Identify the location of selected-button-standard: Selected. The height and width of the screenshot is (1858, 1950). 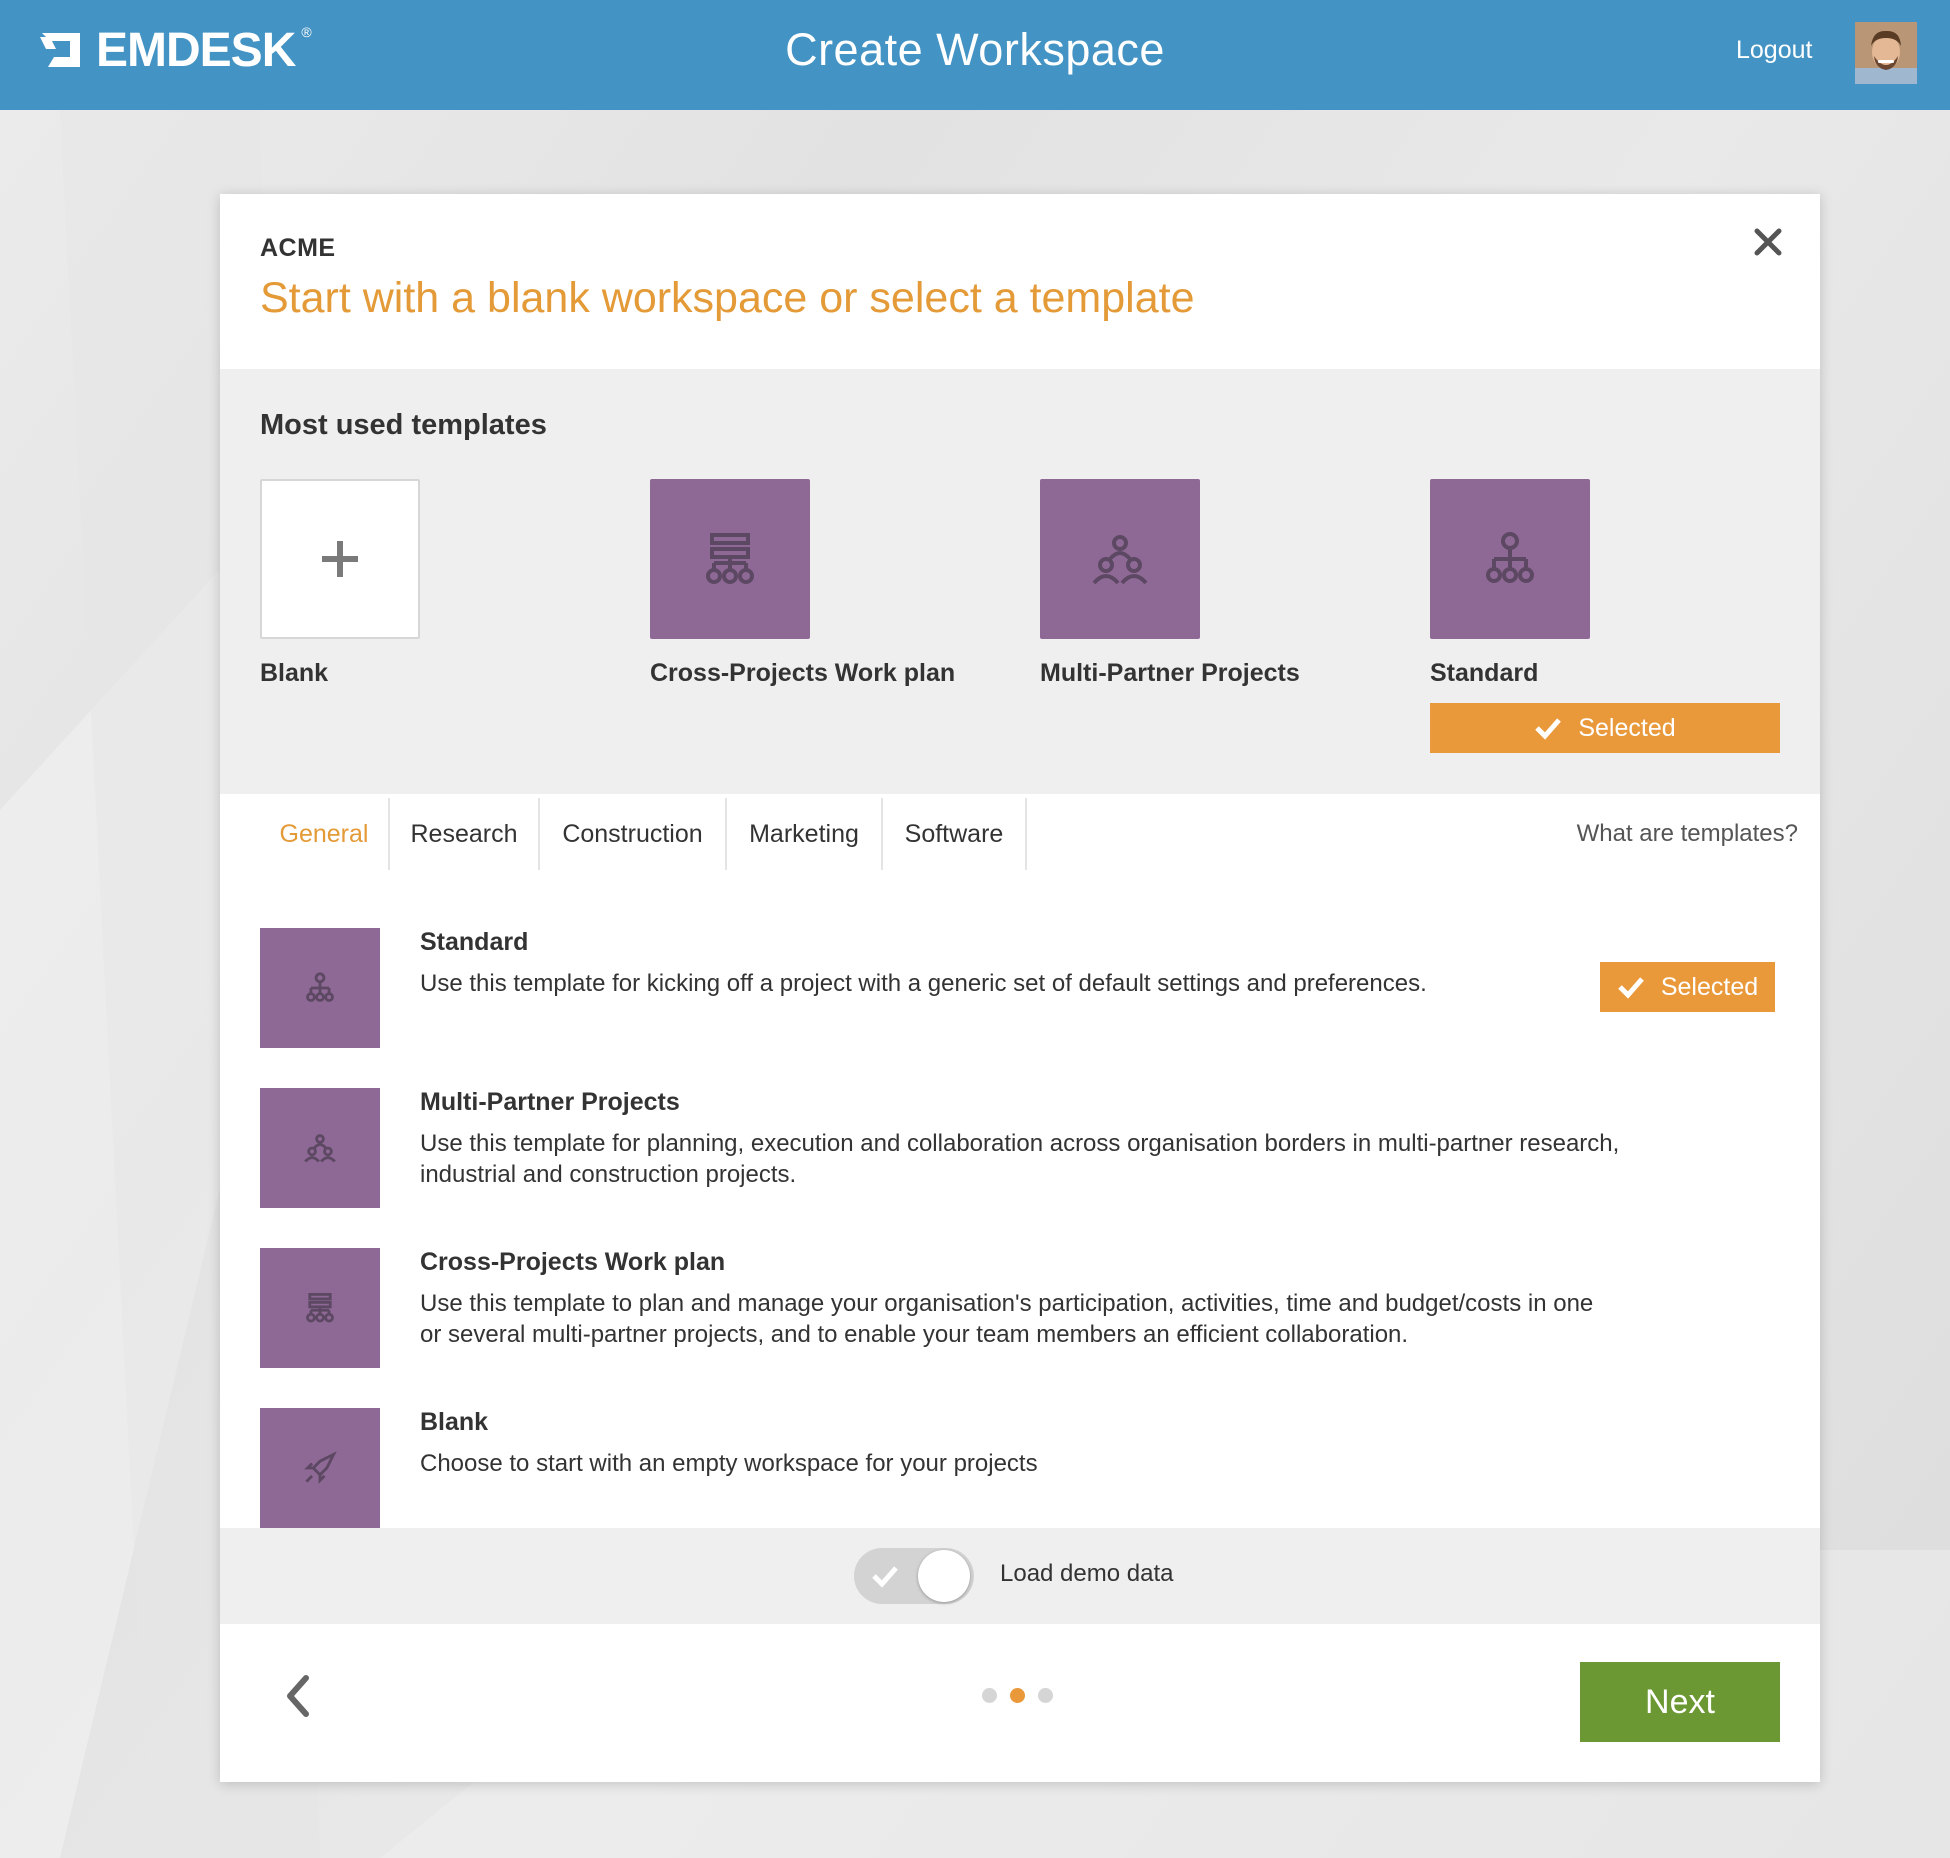
(1605, 728).